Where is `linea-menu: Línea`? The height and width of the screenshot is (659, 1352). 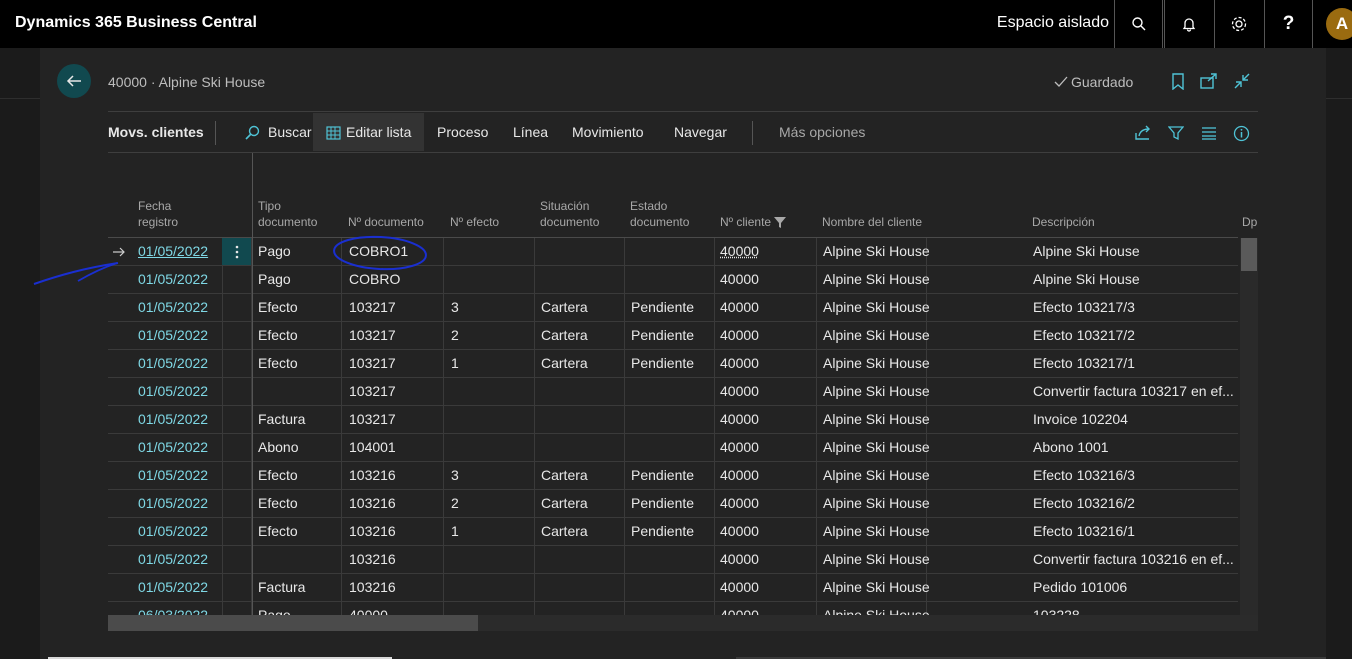 linea-menu: Línea is located at coordinates (530, 132).